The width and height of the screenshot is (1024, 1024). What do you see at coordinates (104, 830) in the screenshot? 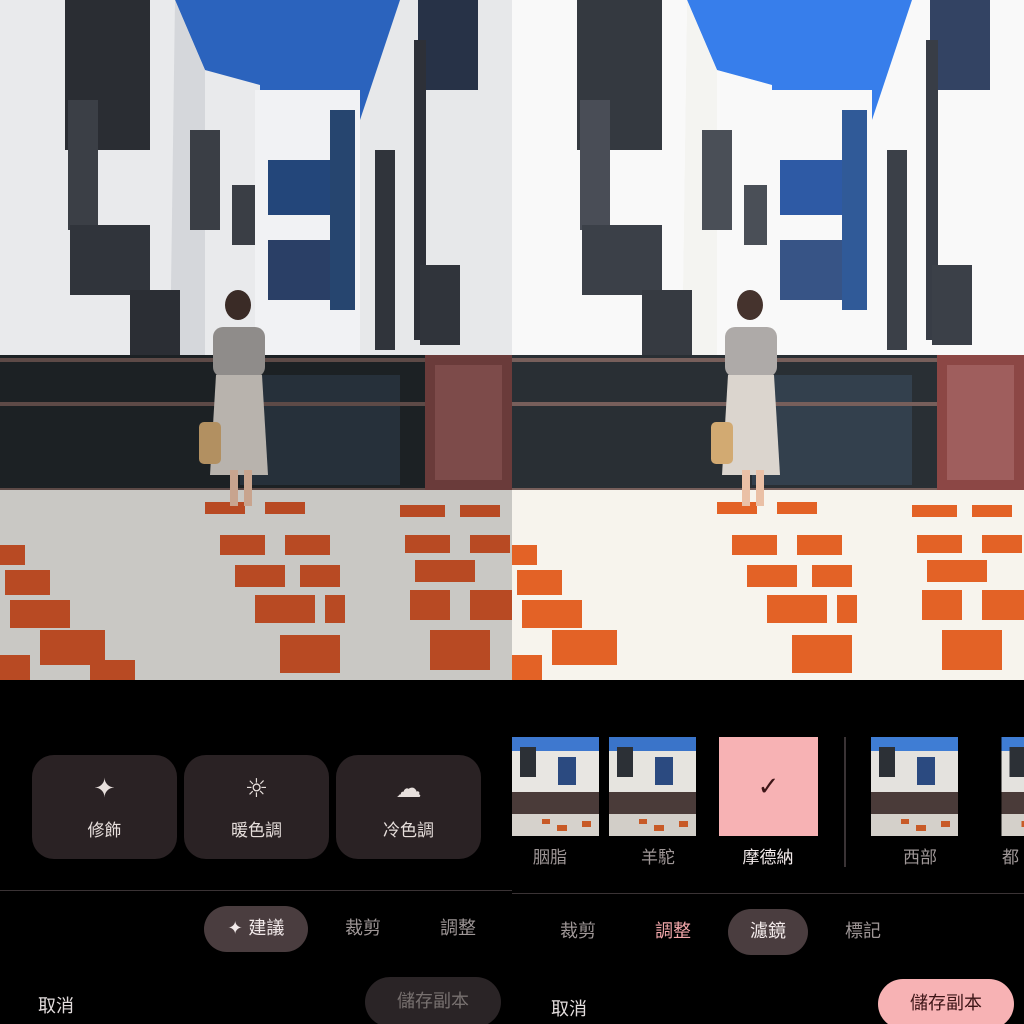
I see `suggestion-label: 修飾` at bounding box center [104, 830].